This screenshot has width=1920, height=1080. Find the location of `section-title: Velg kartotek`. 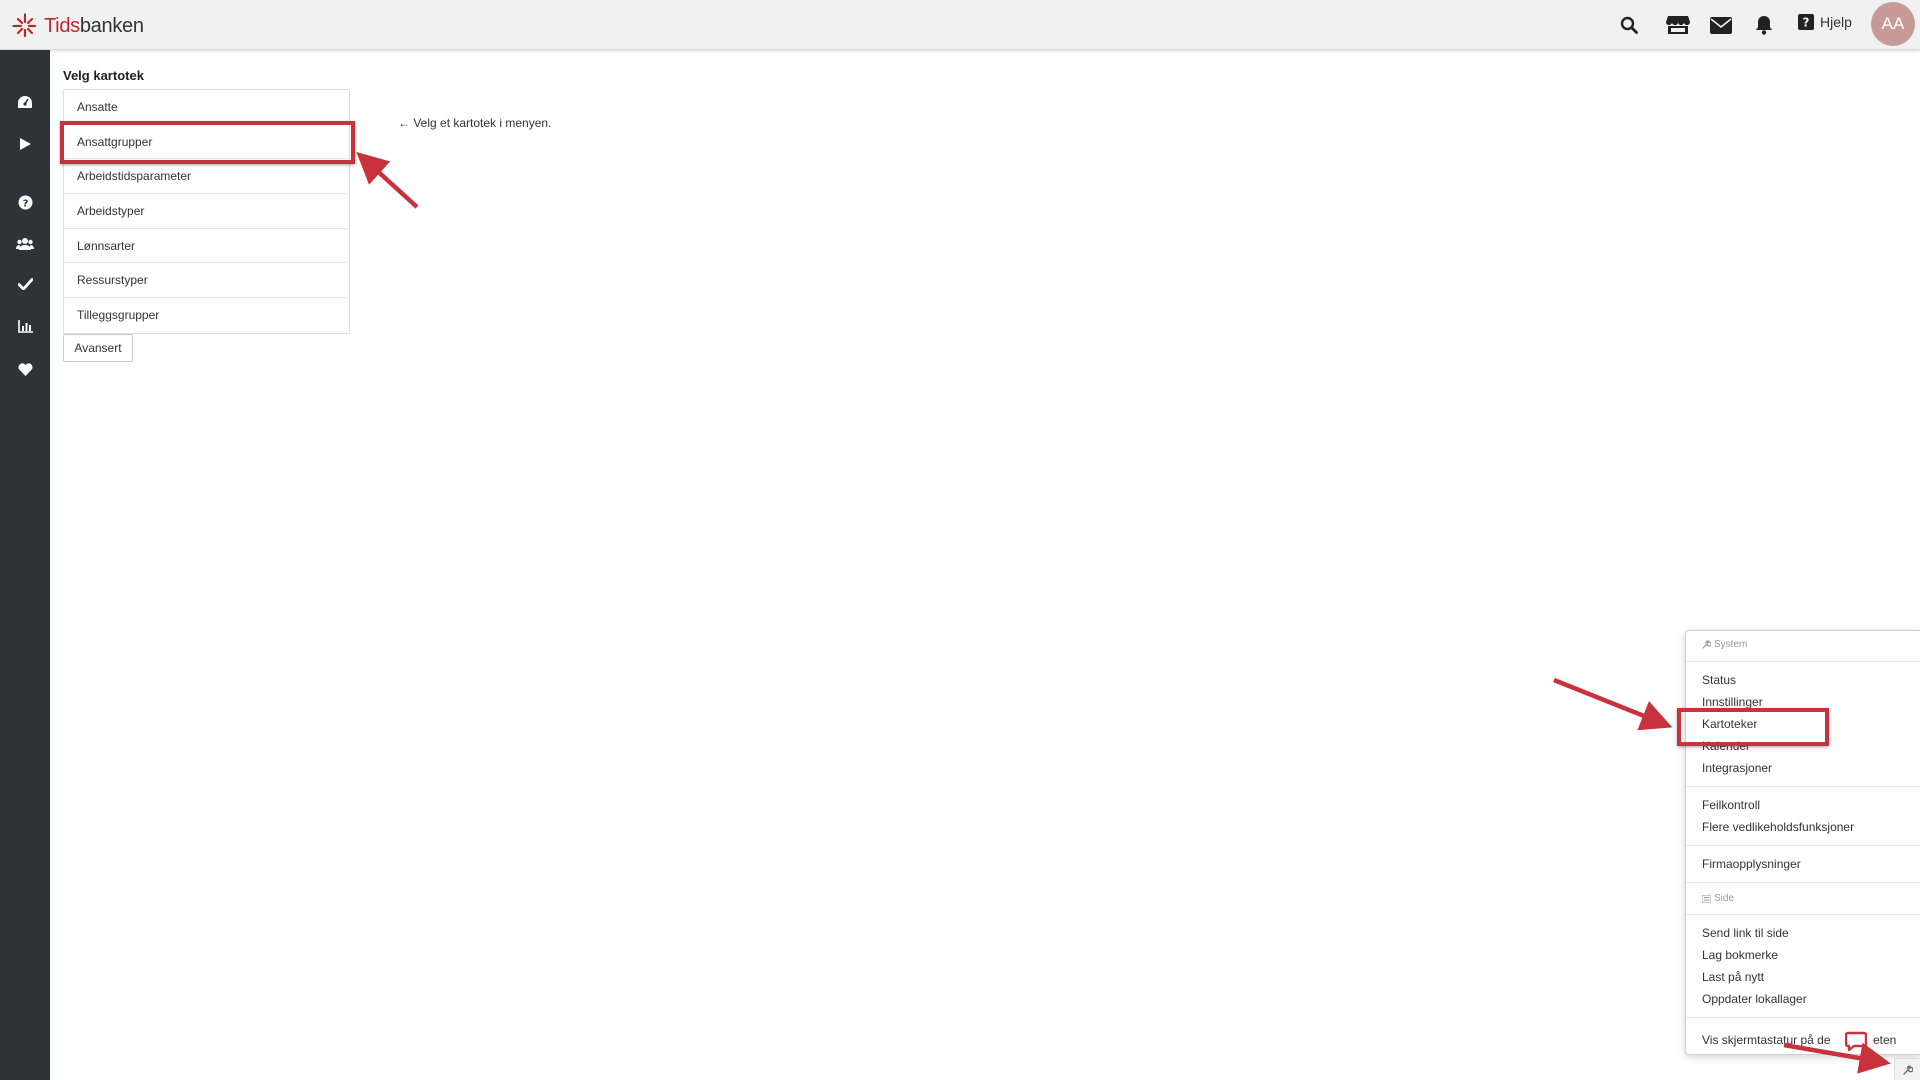

section-title: Velg kartotek is located at coordinates (103, 75).